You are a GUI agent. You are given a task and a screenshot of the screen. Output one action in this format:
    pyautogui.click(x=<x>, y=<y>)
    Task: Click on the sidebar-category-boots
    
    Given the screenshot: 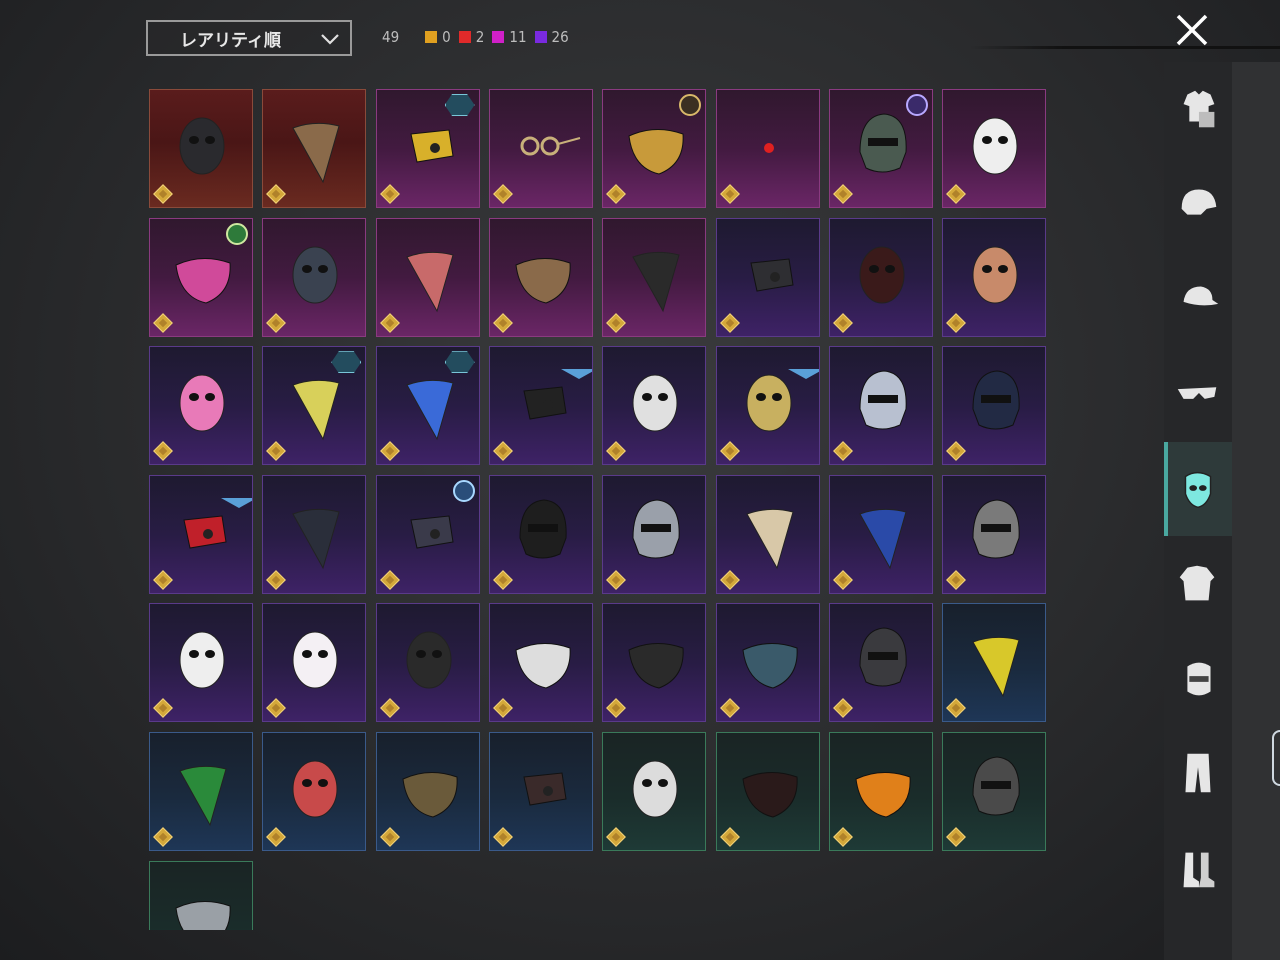 What is the action you would take?
    pyautogui.click(x=1198, y=869)
    